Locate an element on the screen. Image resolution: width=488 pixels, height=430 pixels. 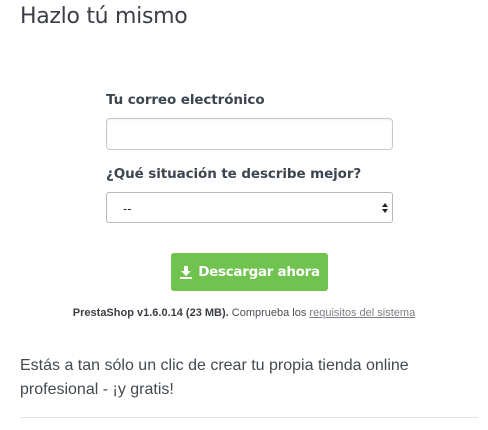
situation-label: ¿Qué situación te describe mejor? is located at coordinates (234, 174).